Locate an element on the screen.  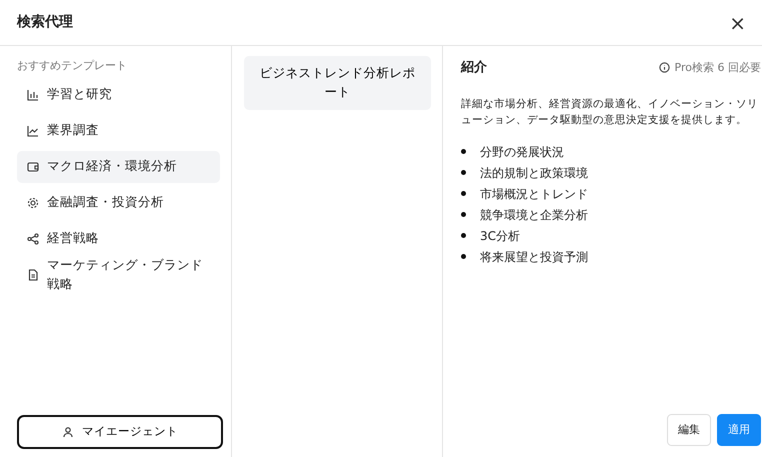
wallet-icon is located at coordinates (33, 166).